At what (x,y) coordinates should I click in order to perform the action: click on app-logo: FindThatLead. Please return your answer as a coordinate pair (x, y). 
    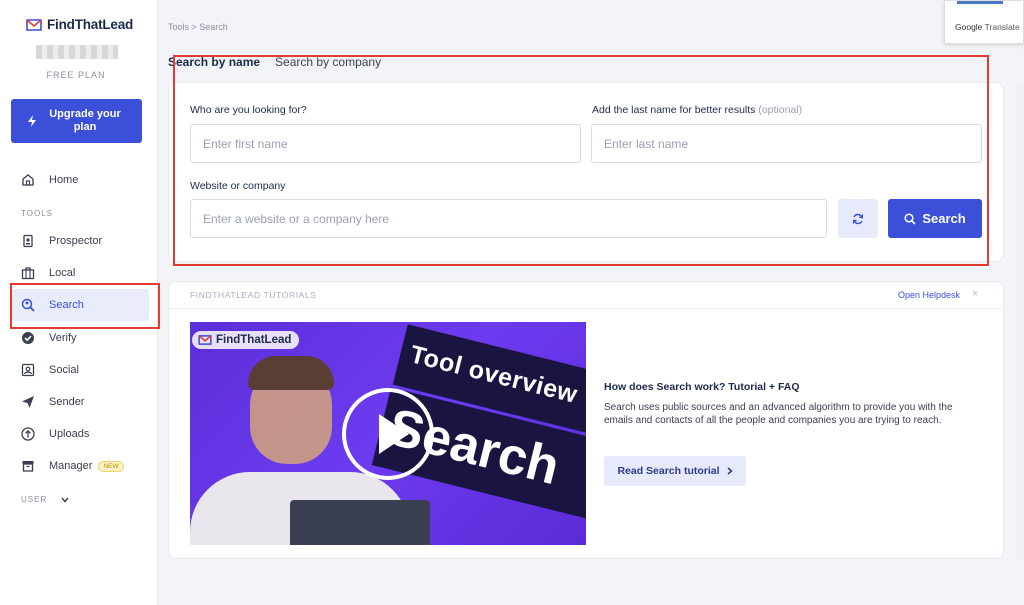
    Looking at the image, I should click on (79, 24).